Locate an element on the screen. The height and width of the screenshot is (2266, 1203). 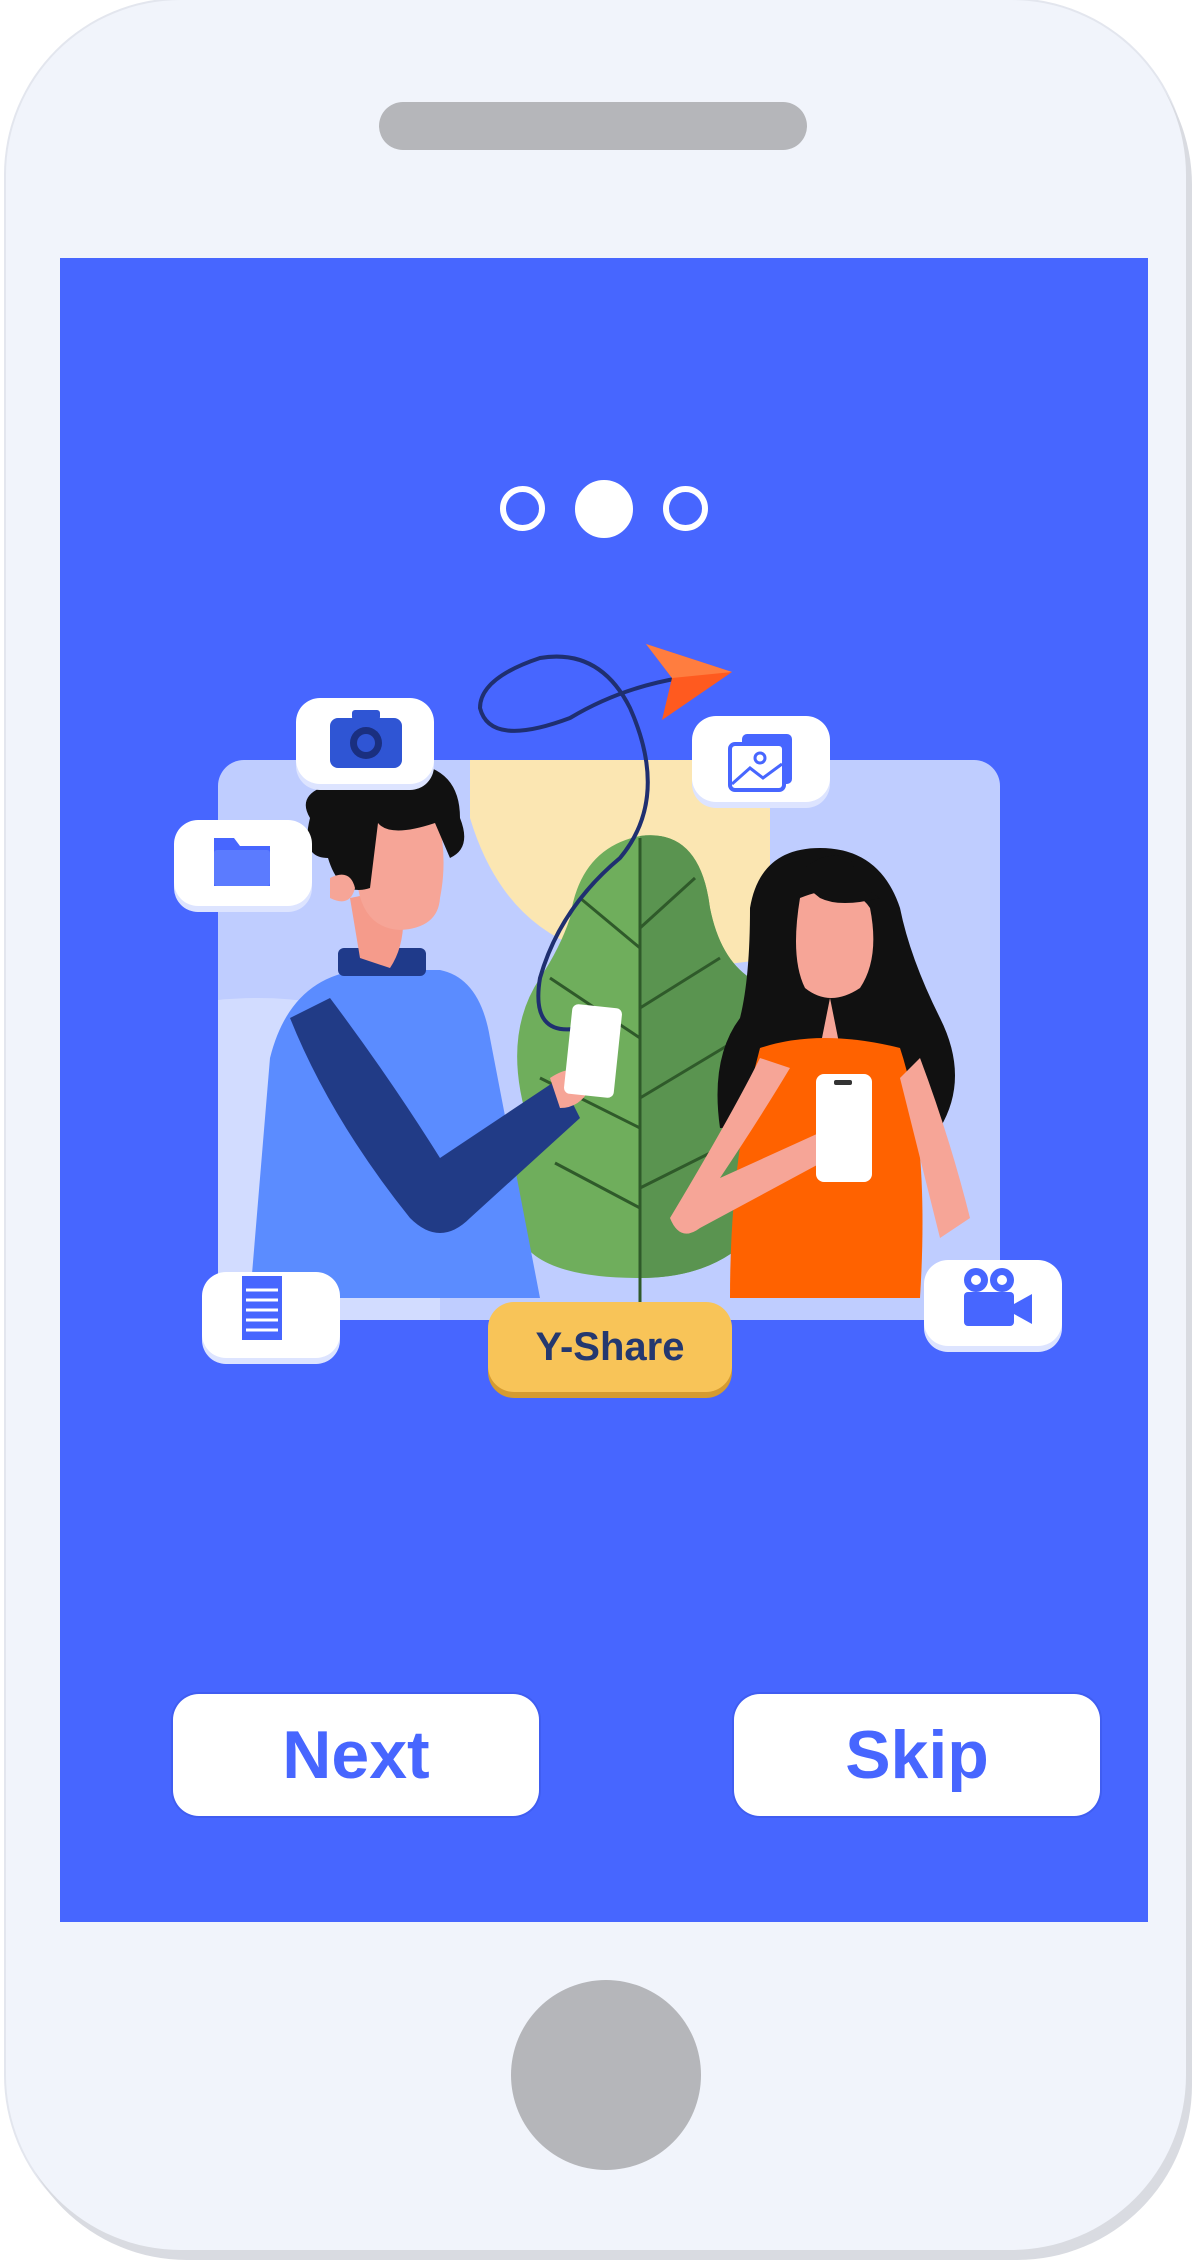
camera-chip is located at coordinates (365, 744).